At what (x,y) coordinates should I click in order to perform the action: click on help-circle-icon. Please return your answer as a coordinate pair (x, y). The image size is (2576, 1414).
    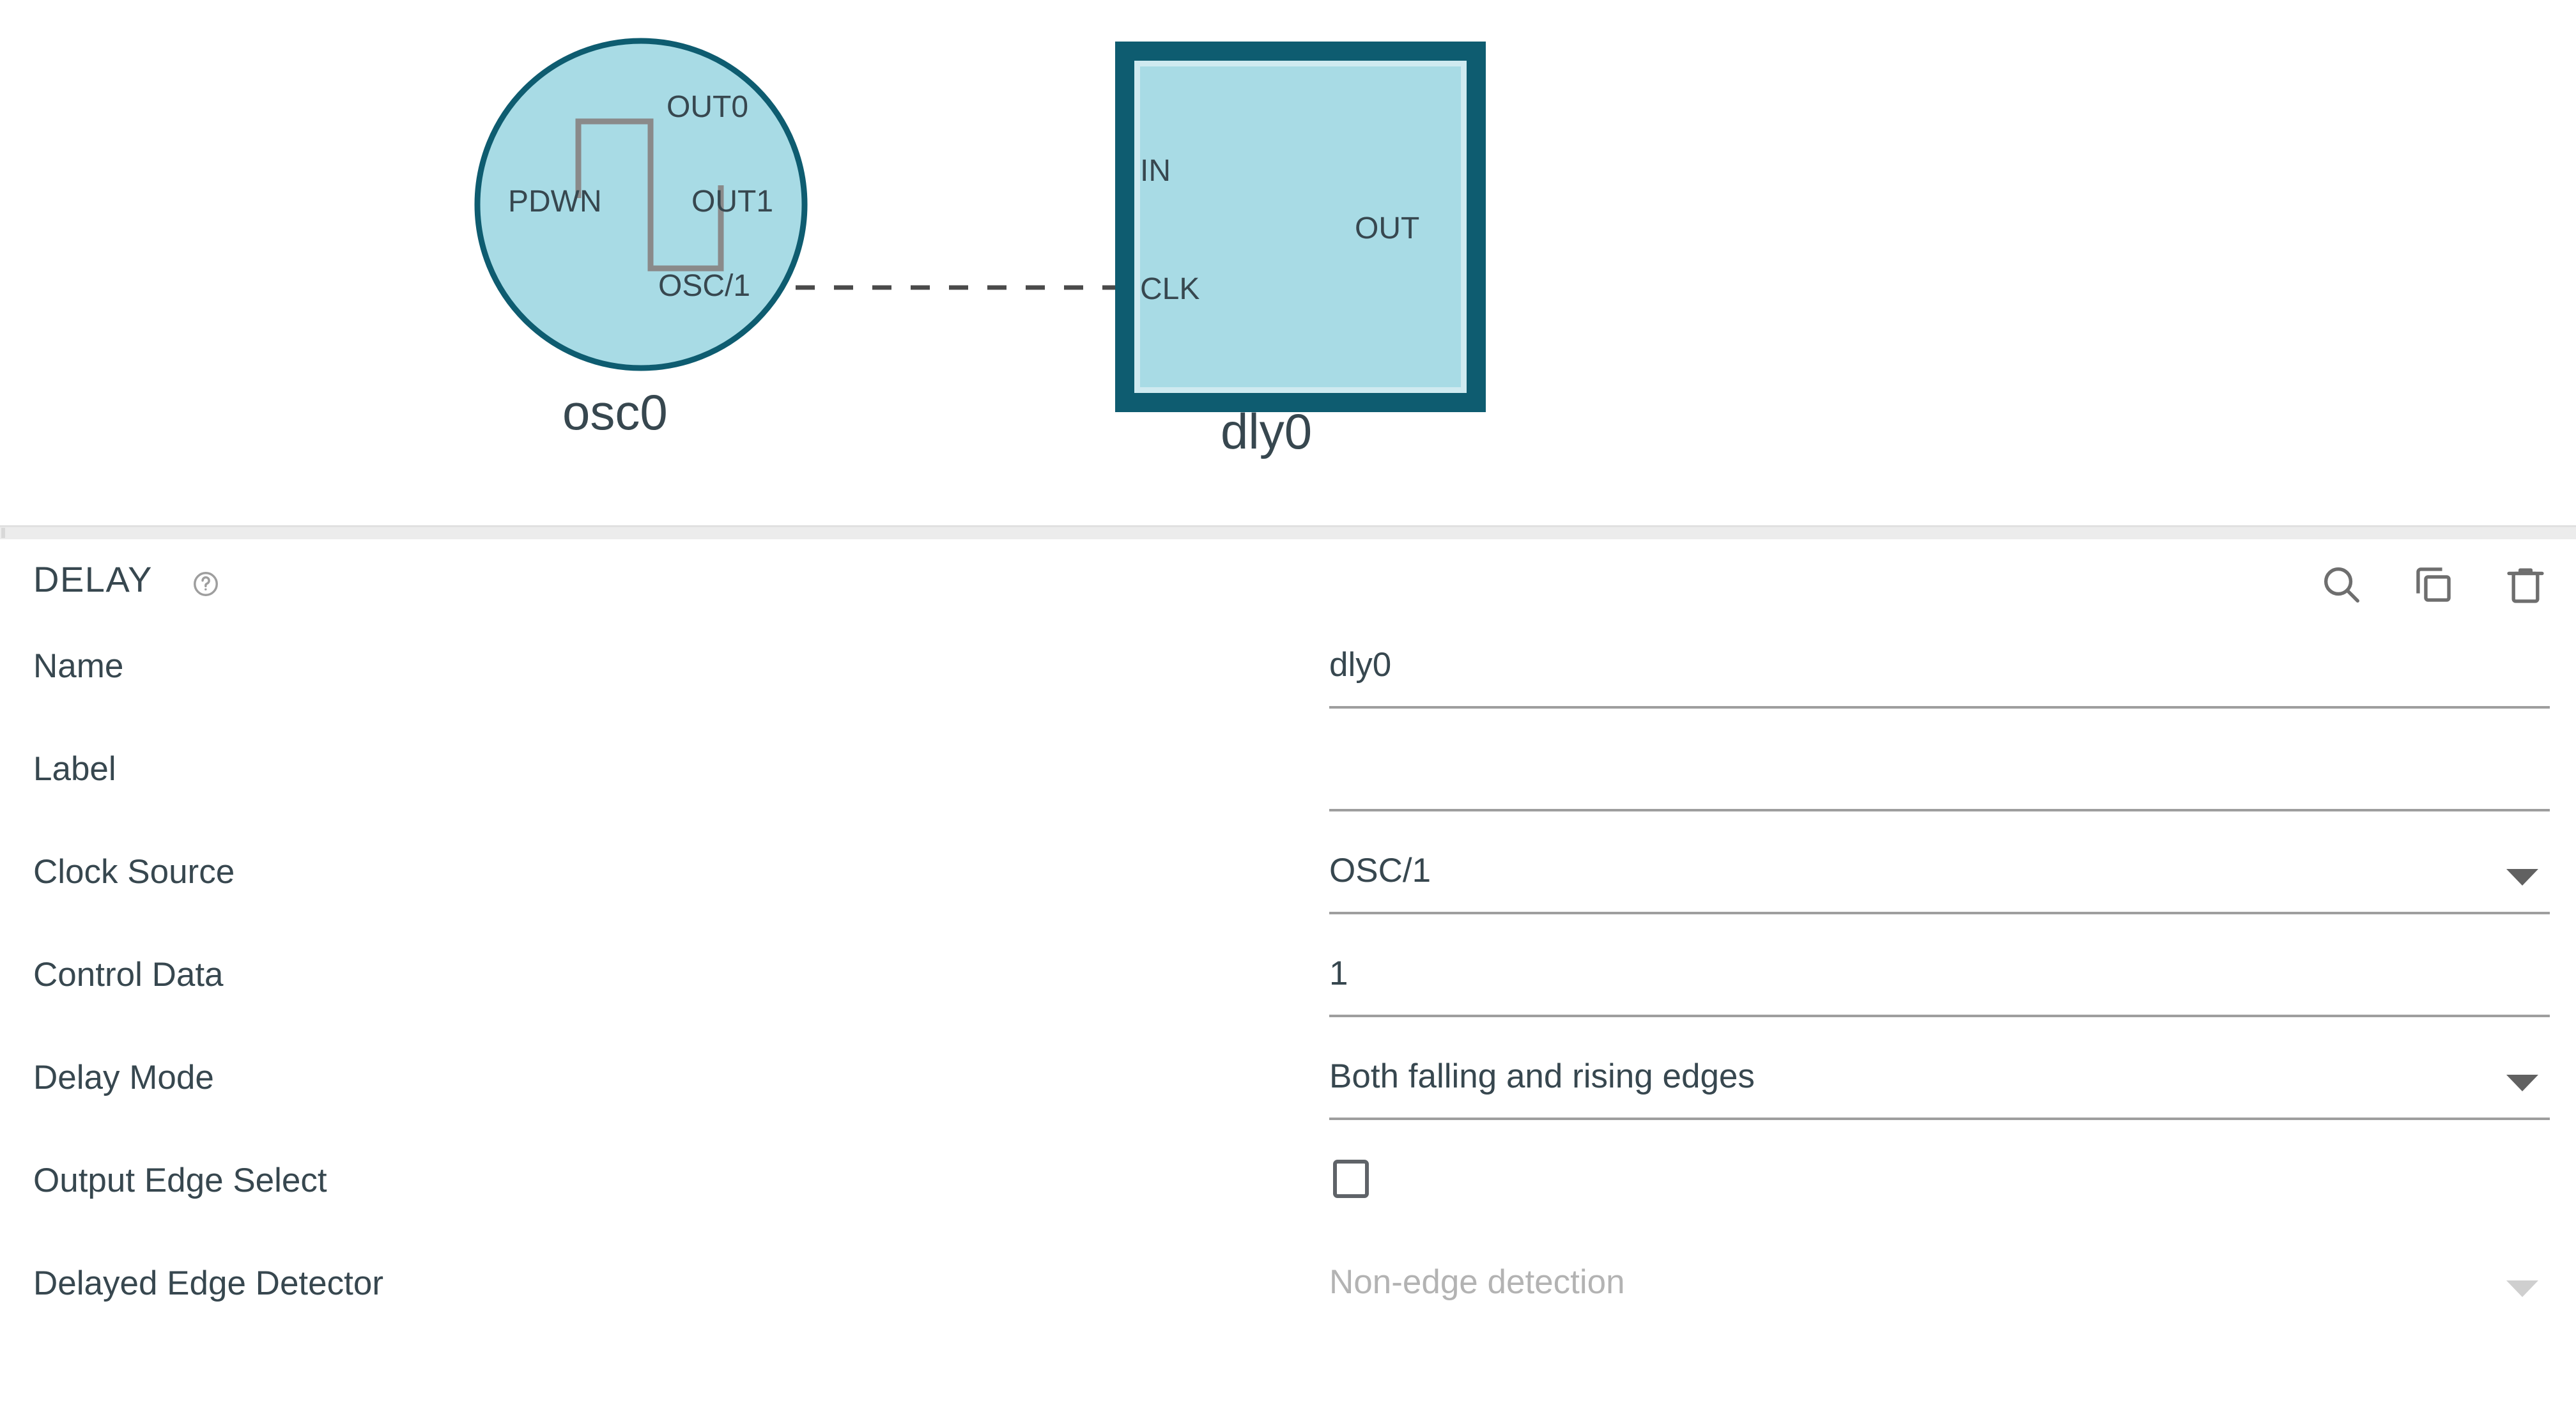
    Looking at the image, I should click on (206, 584).